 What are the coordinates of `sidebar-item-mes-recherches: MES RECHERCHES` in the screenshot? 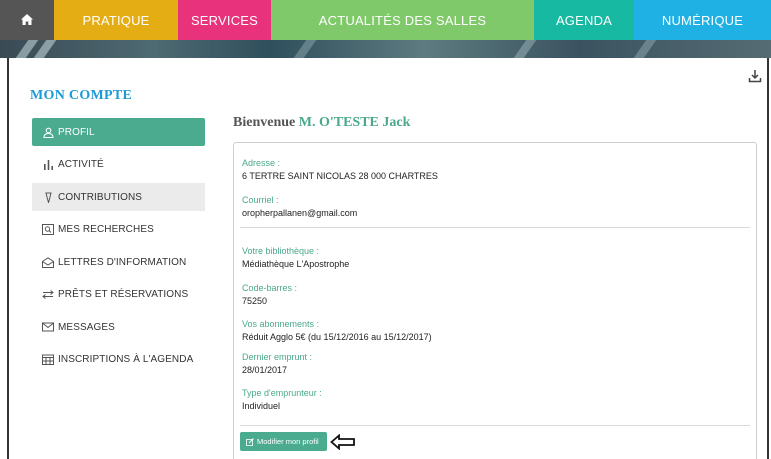 It's located at (118, 230).